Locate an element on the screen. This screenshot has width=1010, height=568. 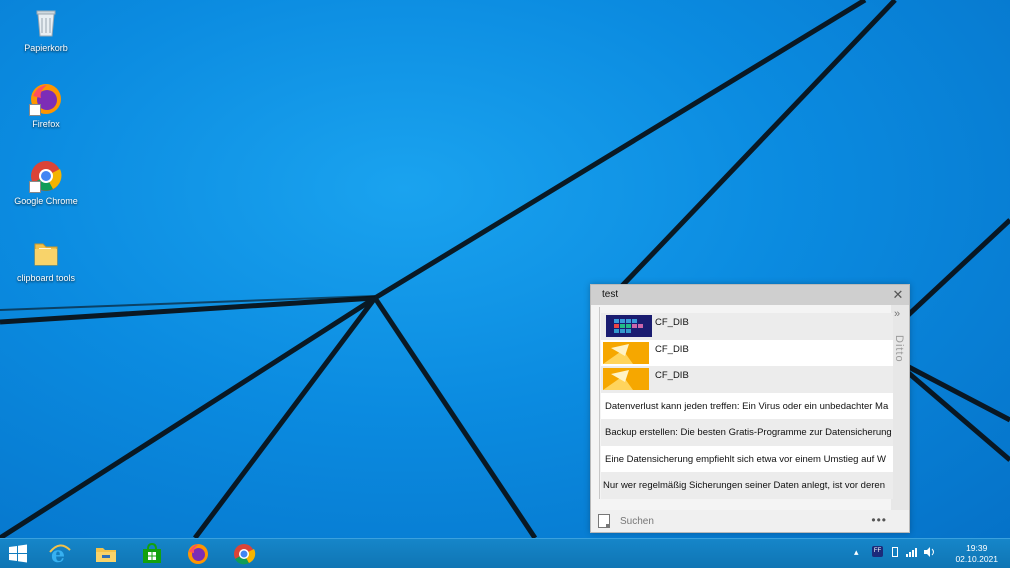
desktop-icon-label: Google Chrome is located at coordinates (46, 201).